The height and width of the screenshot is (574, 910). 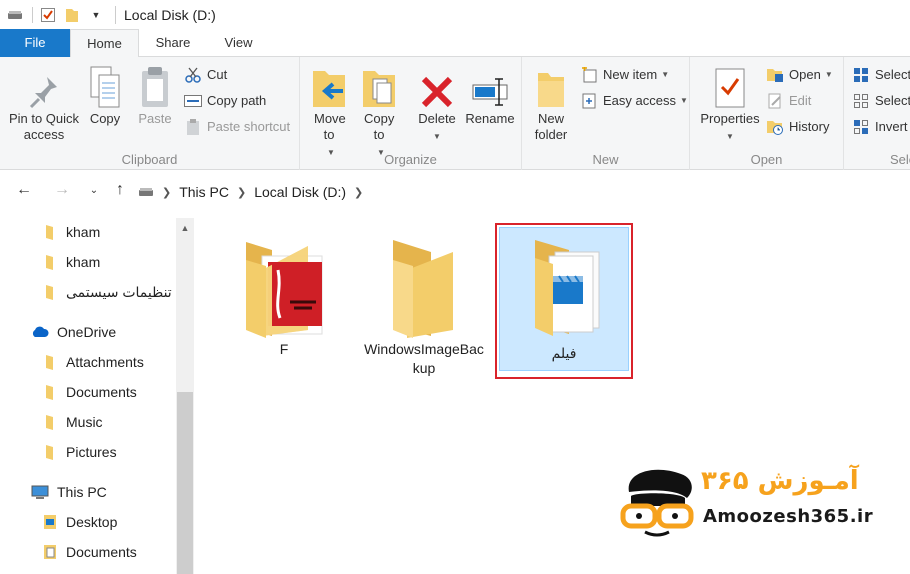 What do you see at coordinates (185, 483) in the screenshot?
I see `scrollbar-thumb` at bounding box center [185, 483].